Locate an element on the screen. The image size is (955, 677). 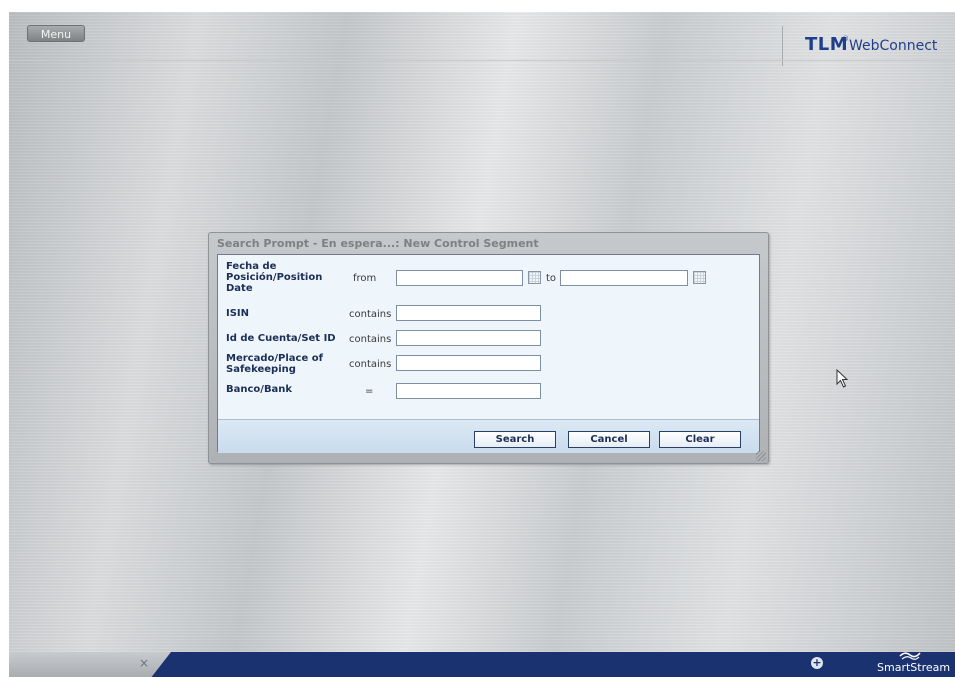
search-button: Search is located at coordinates (515, 439).